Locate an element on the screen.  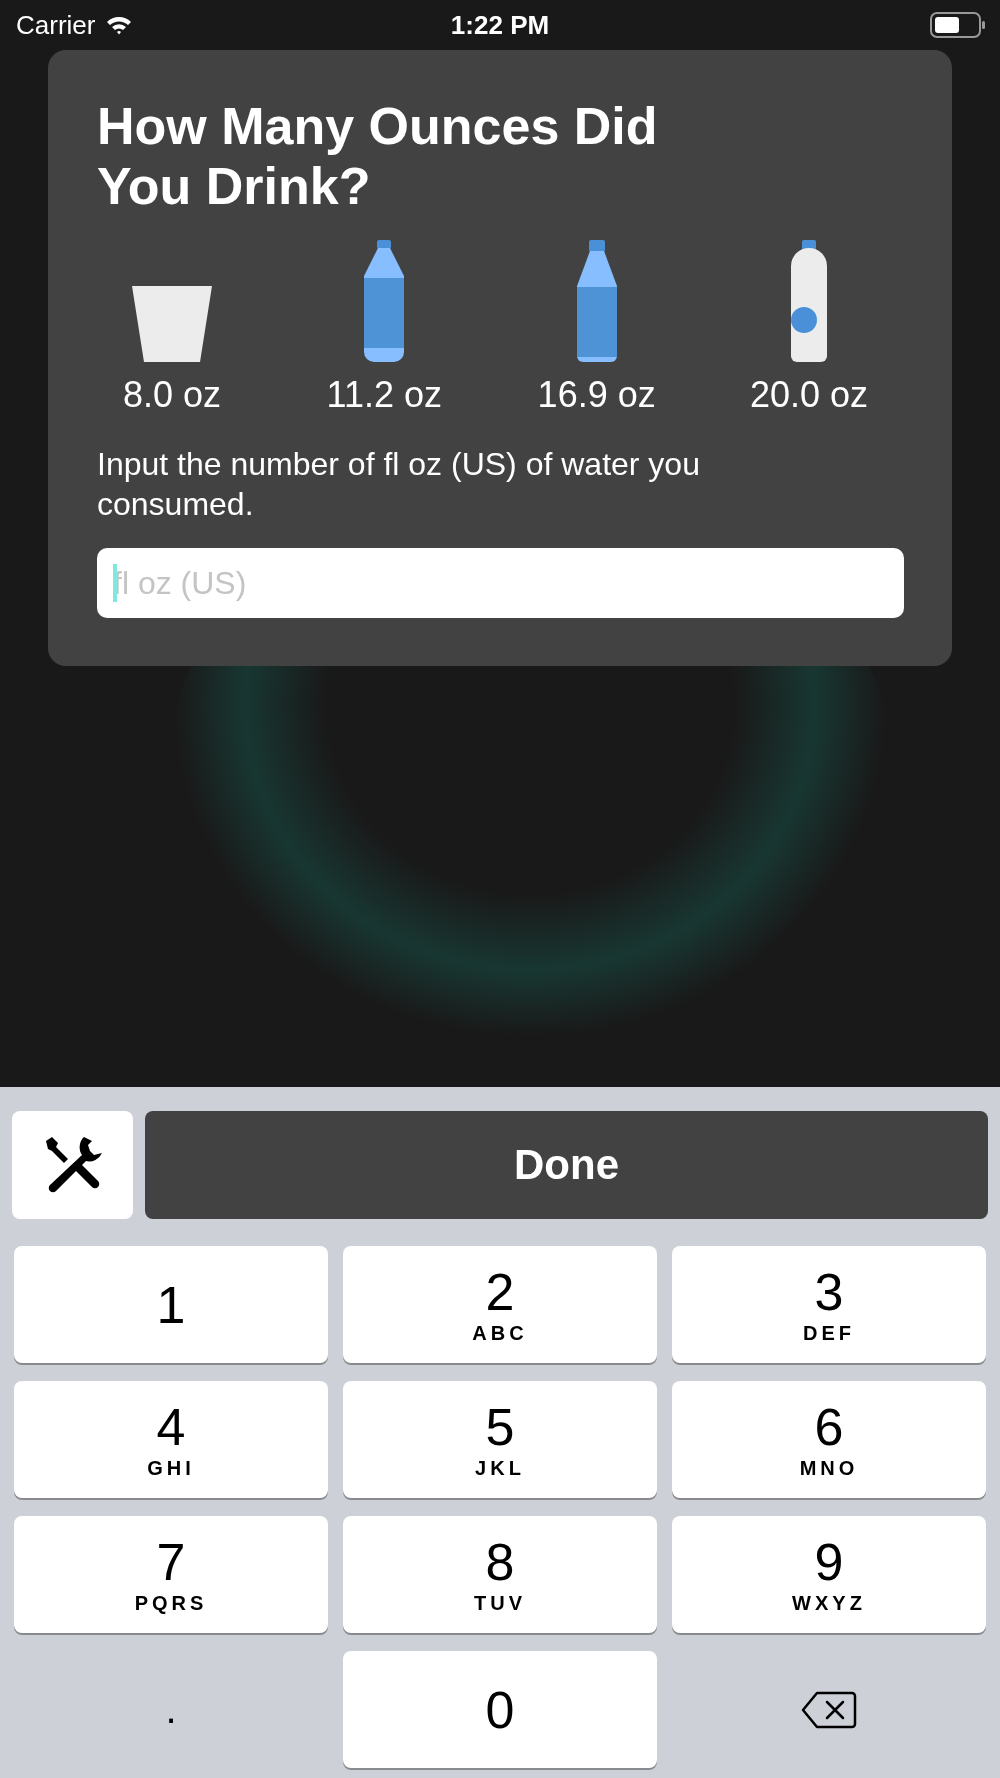
keypad-key: 5 JKL is located at coordinates (500, 1439).